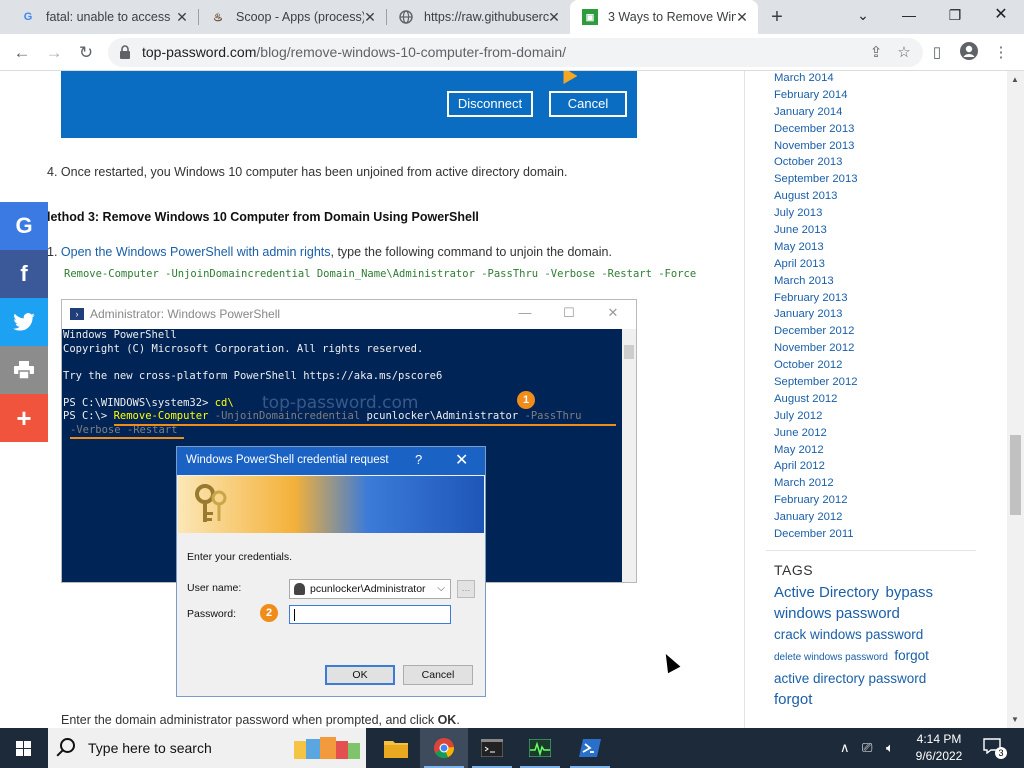 The height and width of the screenshot is (768, 1024). Describe the element at coordinates (845, 748) in the screenshot. I see `tray-expand-icon: ∧` at that location.